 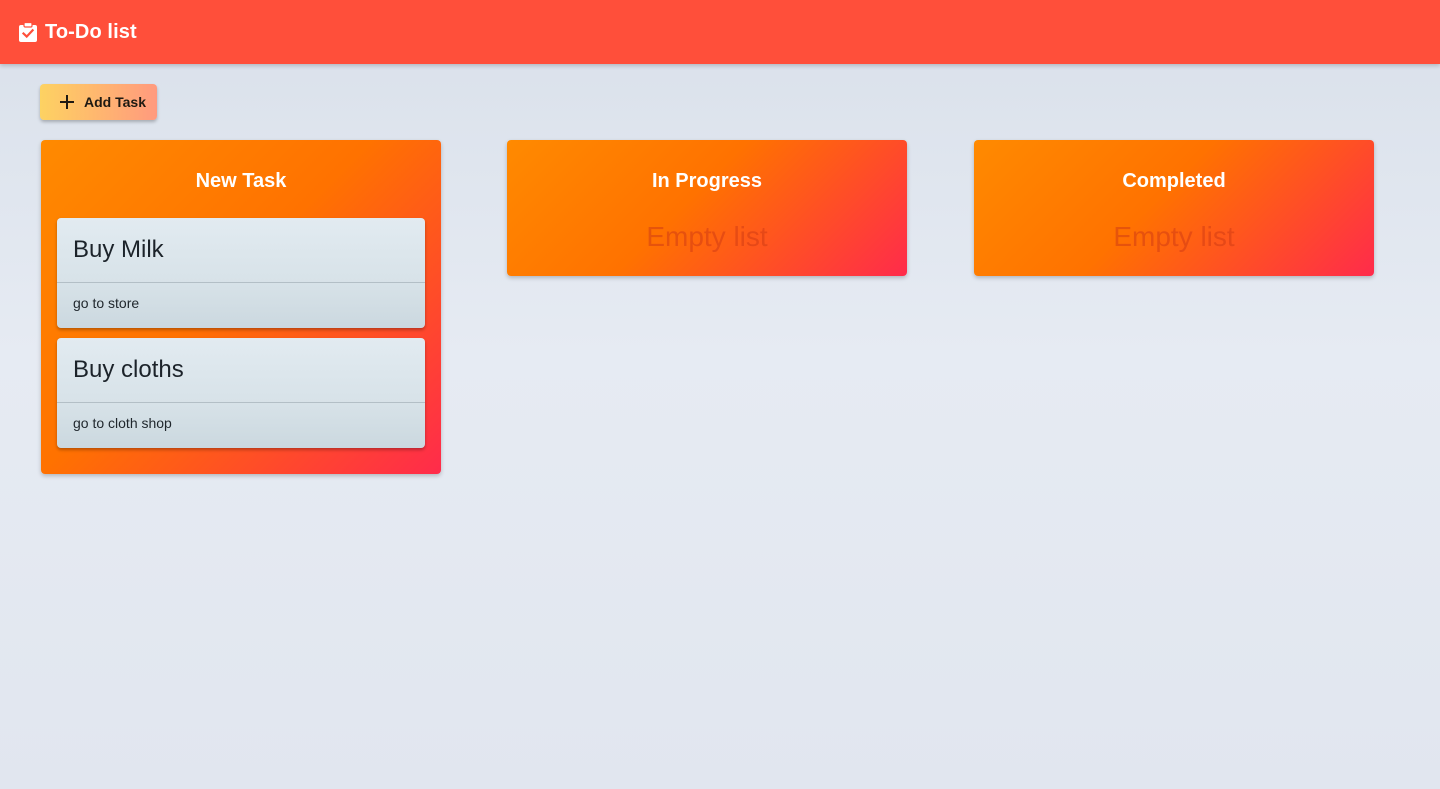 What do you see at coordinates (707, 181) in the screenshot?
I see `column-title: In Progress` at bounding box center [707, 181].